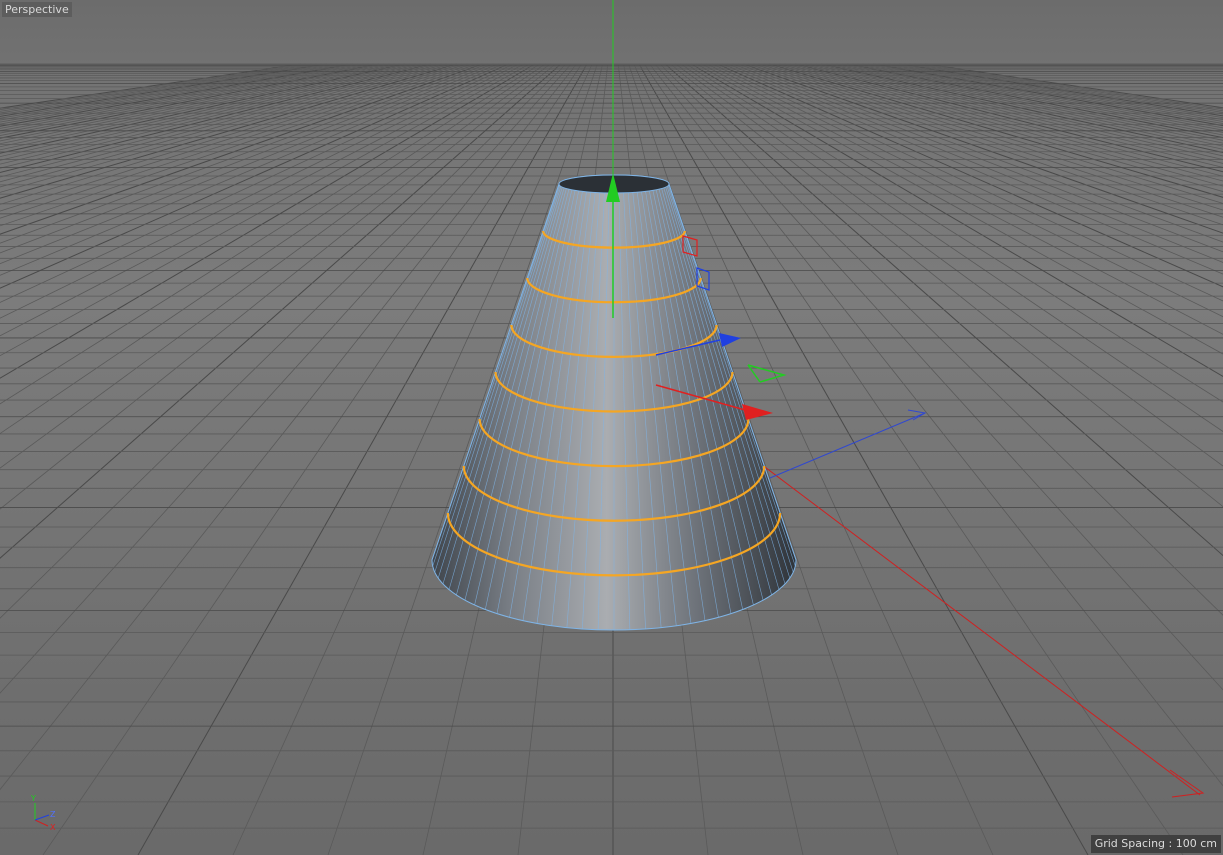 This screenshot has width=1223, height=855. What do you see at coordinates (847, 445) in the screenshot?
I see `world-z-axis` at bounding box center [847, 445].